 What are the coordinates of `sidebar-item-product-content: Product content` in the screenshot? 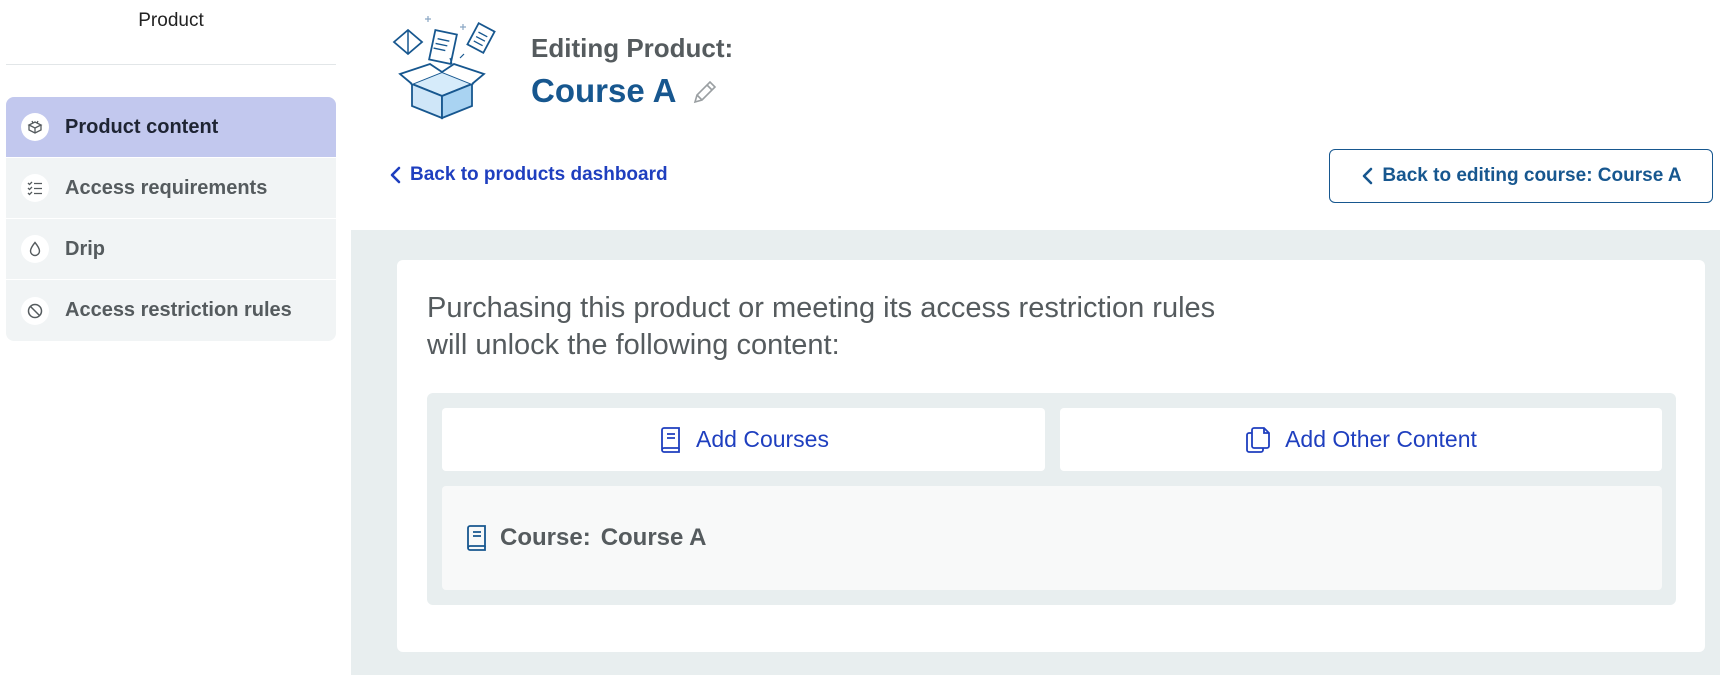 It's located at (171, 127).